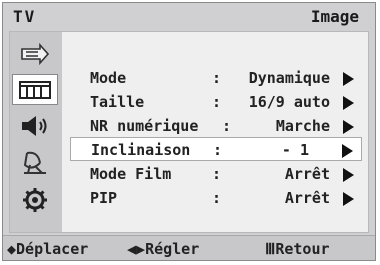 This screenshot has height=265, width=380. Describe the element at coordinates (35, 125) in the screenshot. I see `sound-icon` at that location.